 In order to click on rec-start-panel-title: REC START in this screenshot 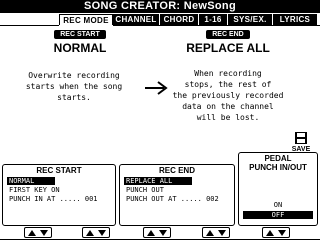, I will do `click(59, 170)`.